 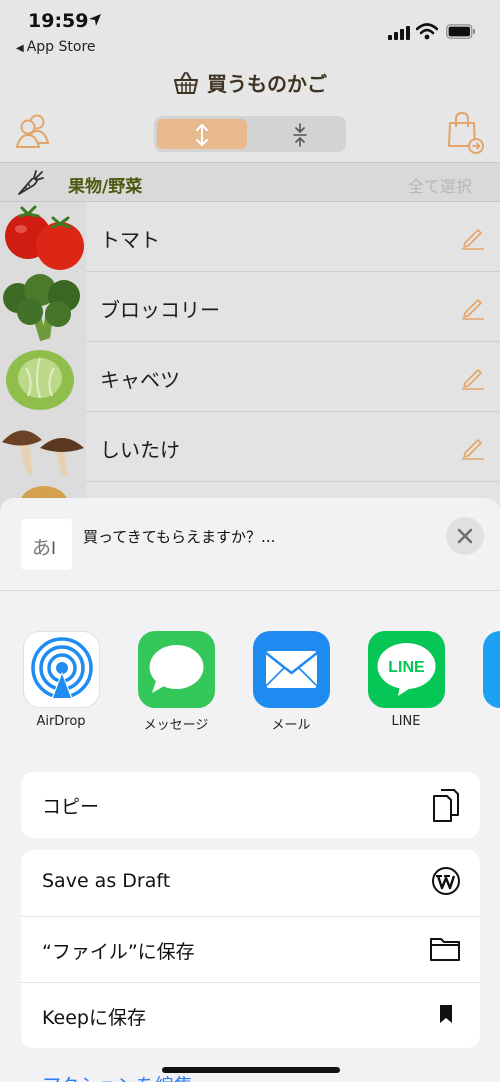 I want to click on action-label: コピー, so click(x=71, y=807).